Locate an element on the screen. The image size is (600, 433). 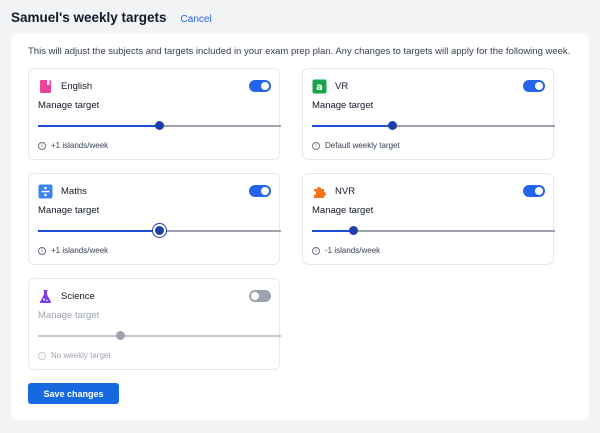
subject-name: English is located at coordinates (77, 86).